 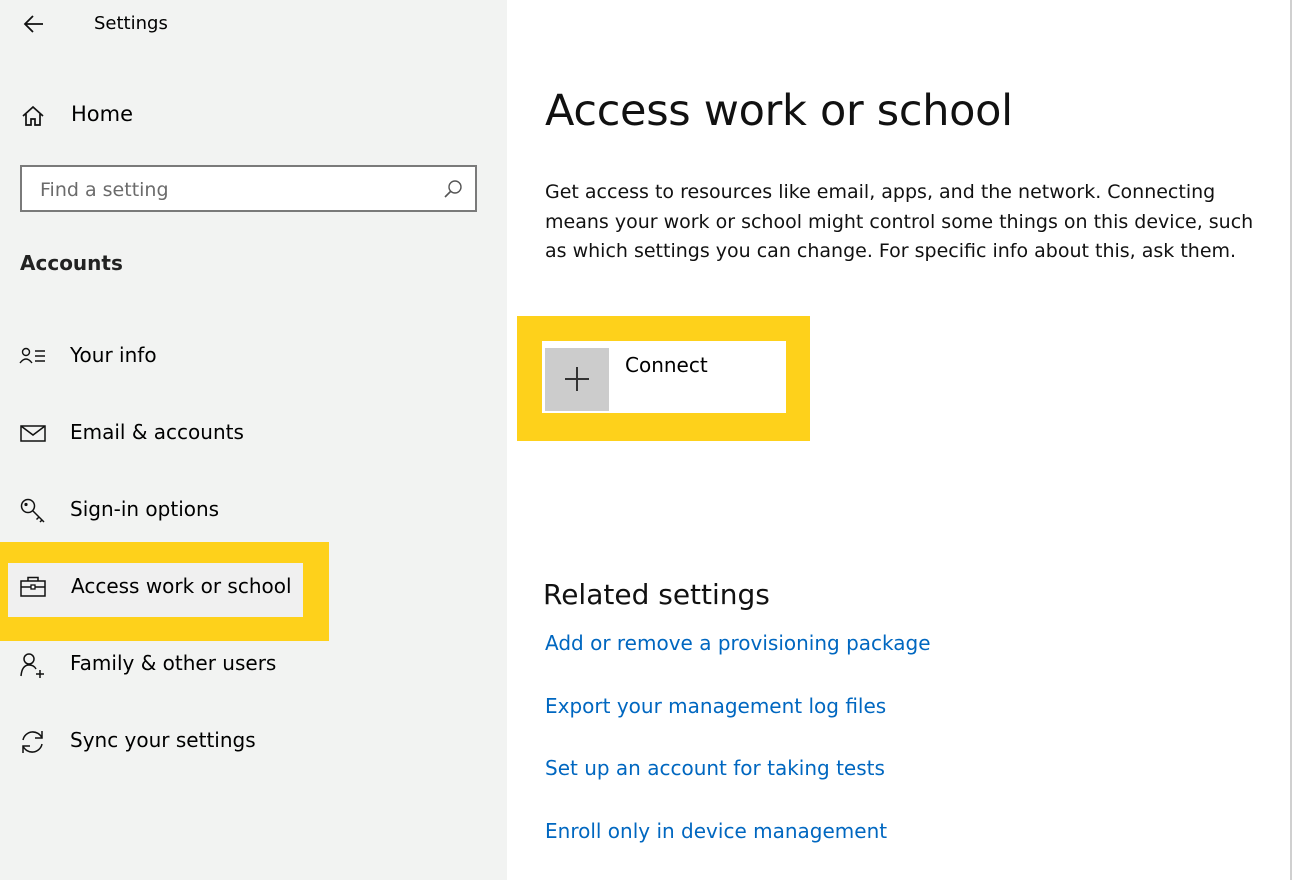 I want to click on link-setup-test-account: Set up an account for taking tests, so click(x=715, y=768).